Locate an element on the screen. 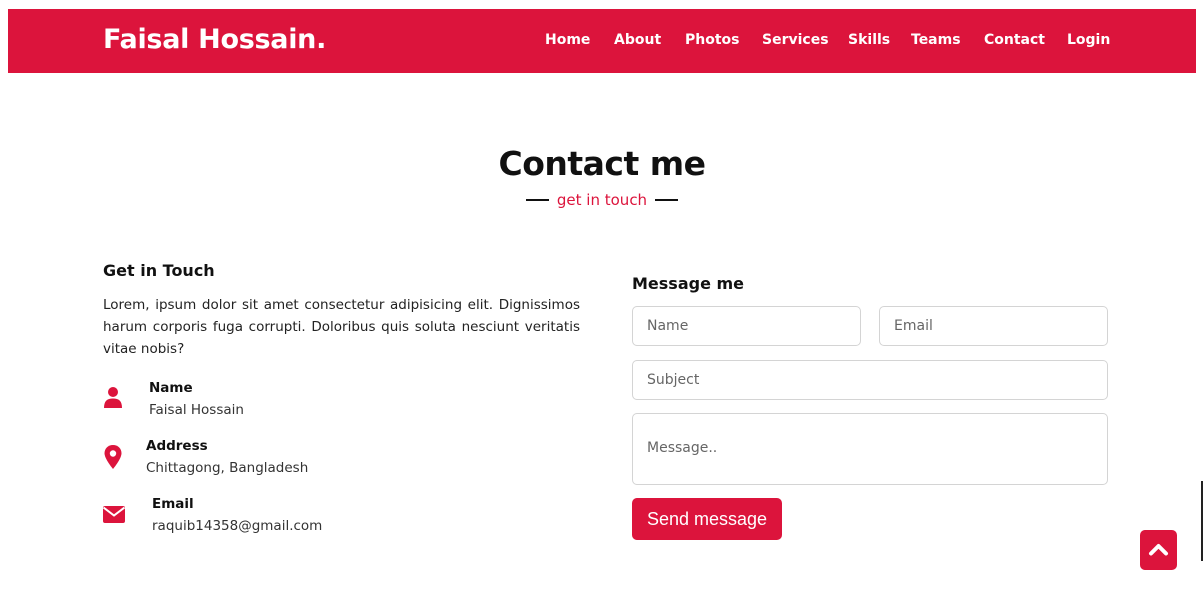 This screenshot has width=1204, height=589. subtitle-line-left is located at coordinates (538, 199).